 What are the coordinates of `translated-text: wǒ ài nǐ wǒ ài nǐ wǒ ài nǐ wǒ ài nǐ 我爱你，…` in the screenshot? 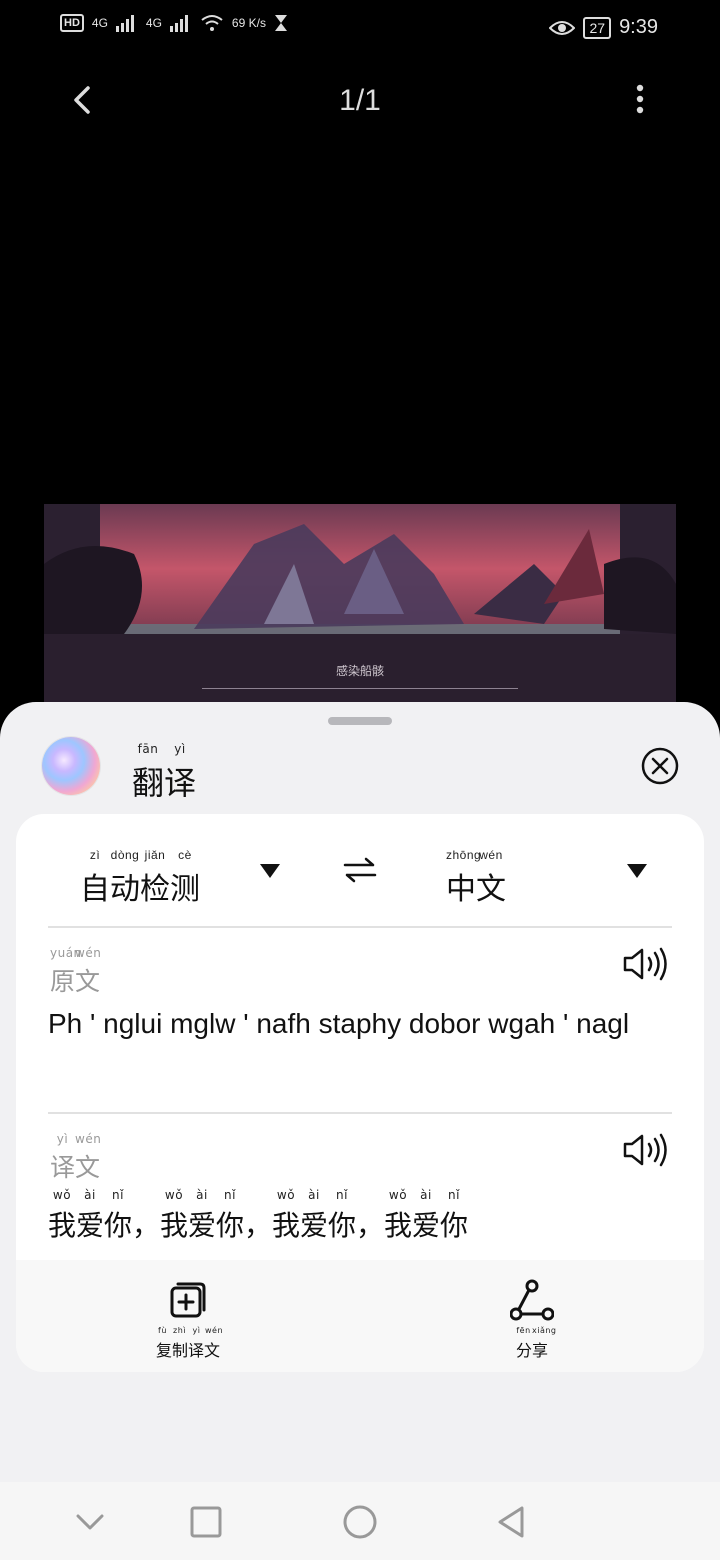 It's located at (361, 1216).